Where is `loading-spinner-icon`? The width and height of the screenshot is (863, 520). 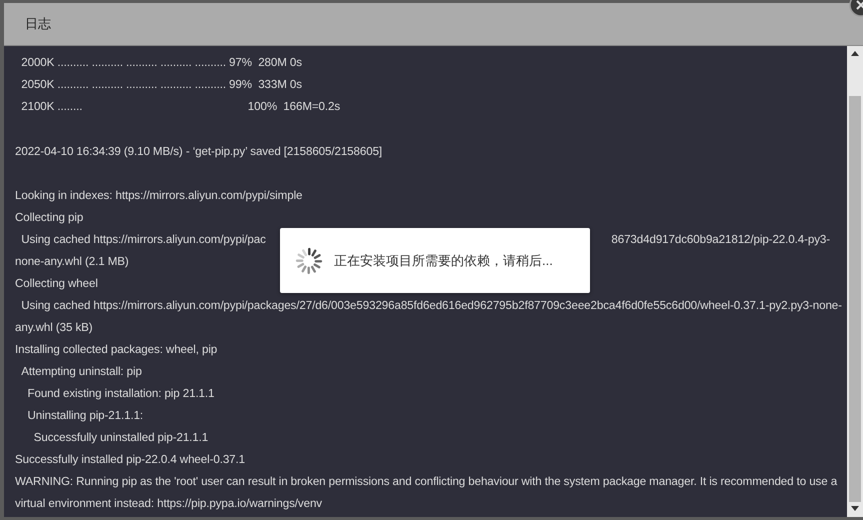
loading-spinner-icon is located at coordinates (309, 261).